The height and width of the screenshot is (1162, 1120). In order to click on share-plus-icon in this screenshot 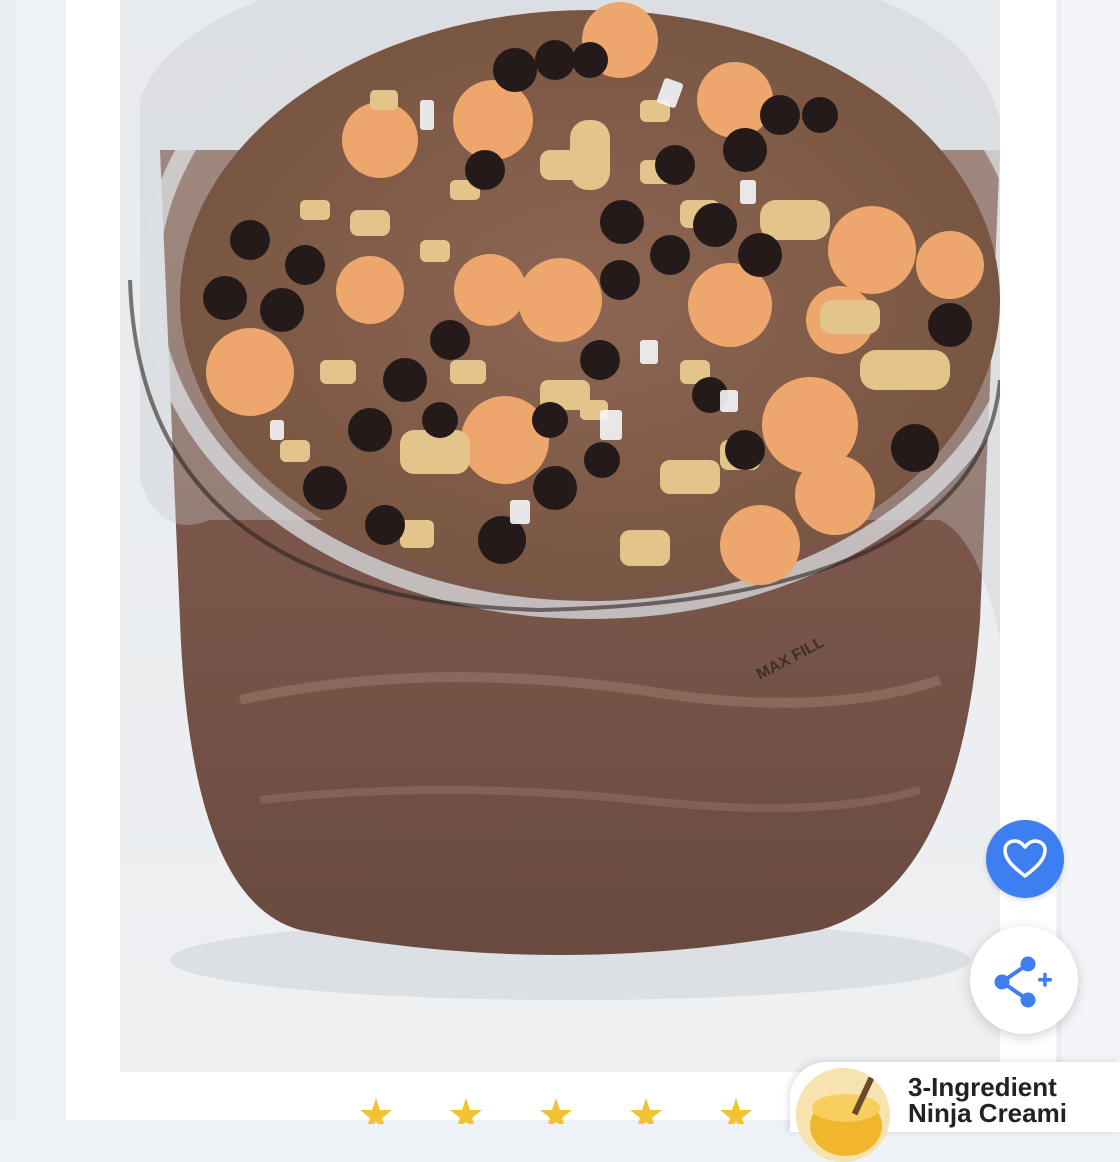, I will do `click(1023, 982)`.